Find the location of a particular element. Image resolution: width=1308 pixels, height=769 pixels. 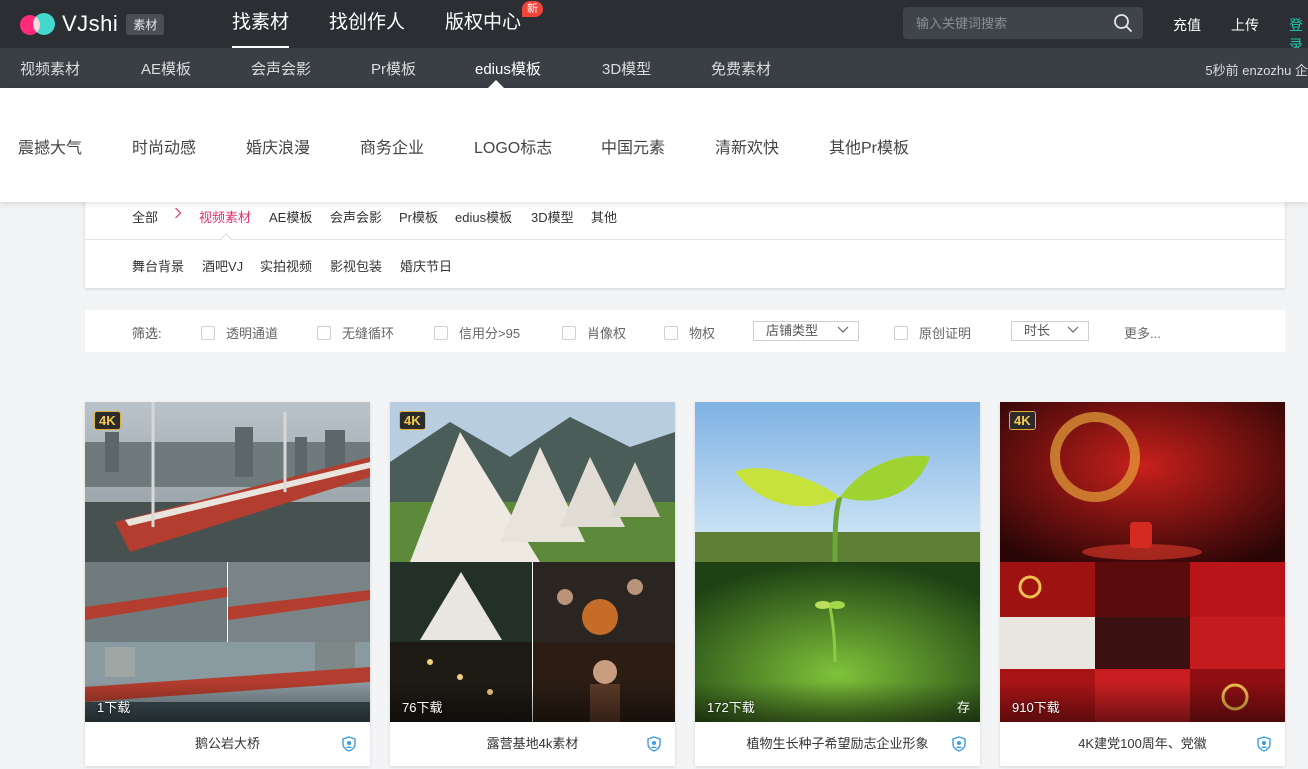

subnav-free: 免费素材 is located at coordinates (741, 68).